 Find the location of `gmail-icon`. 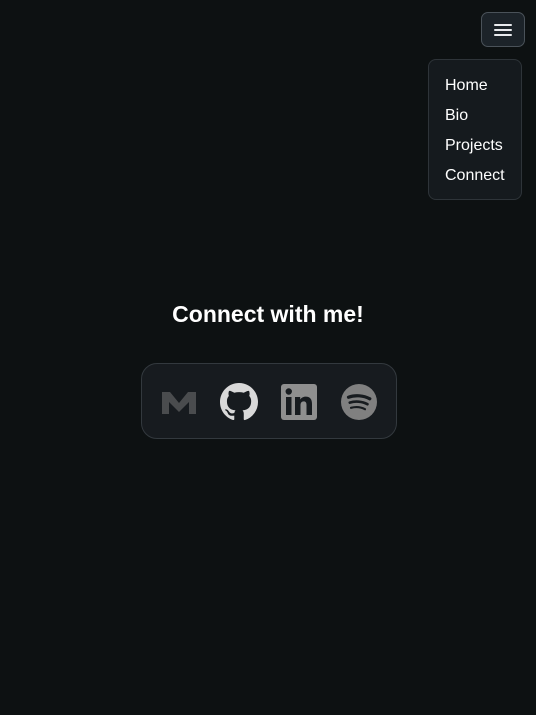

gmail-icon is located at coordinates (179, 403).